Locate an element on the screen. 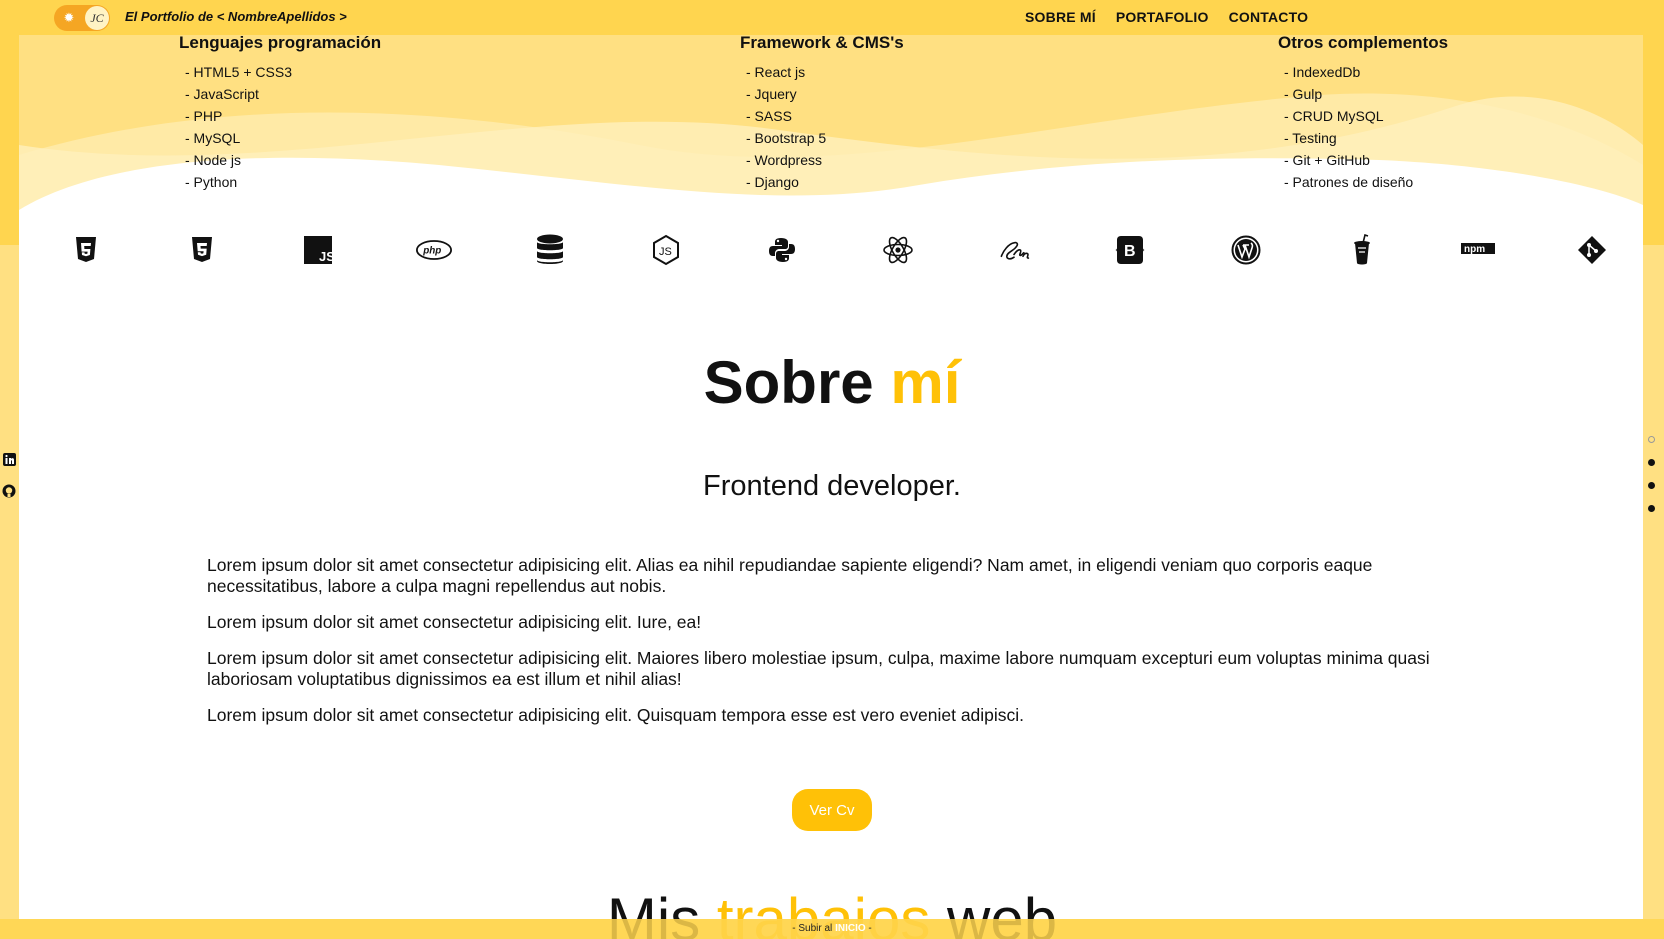 The width and height of the screenshot is (1664, 939). wordpress-icon is located at coordinates (1246, 250).